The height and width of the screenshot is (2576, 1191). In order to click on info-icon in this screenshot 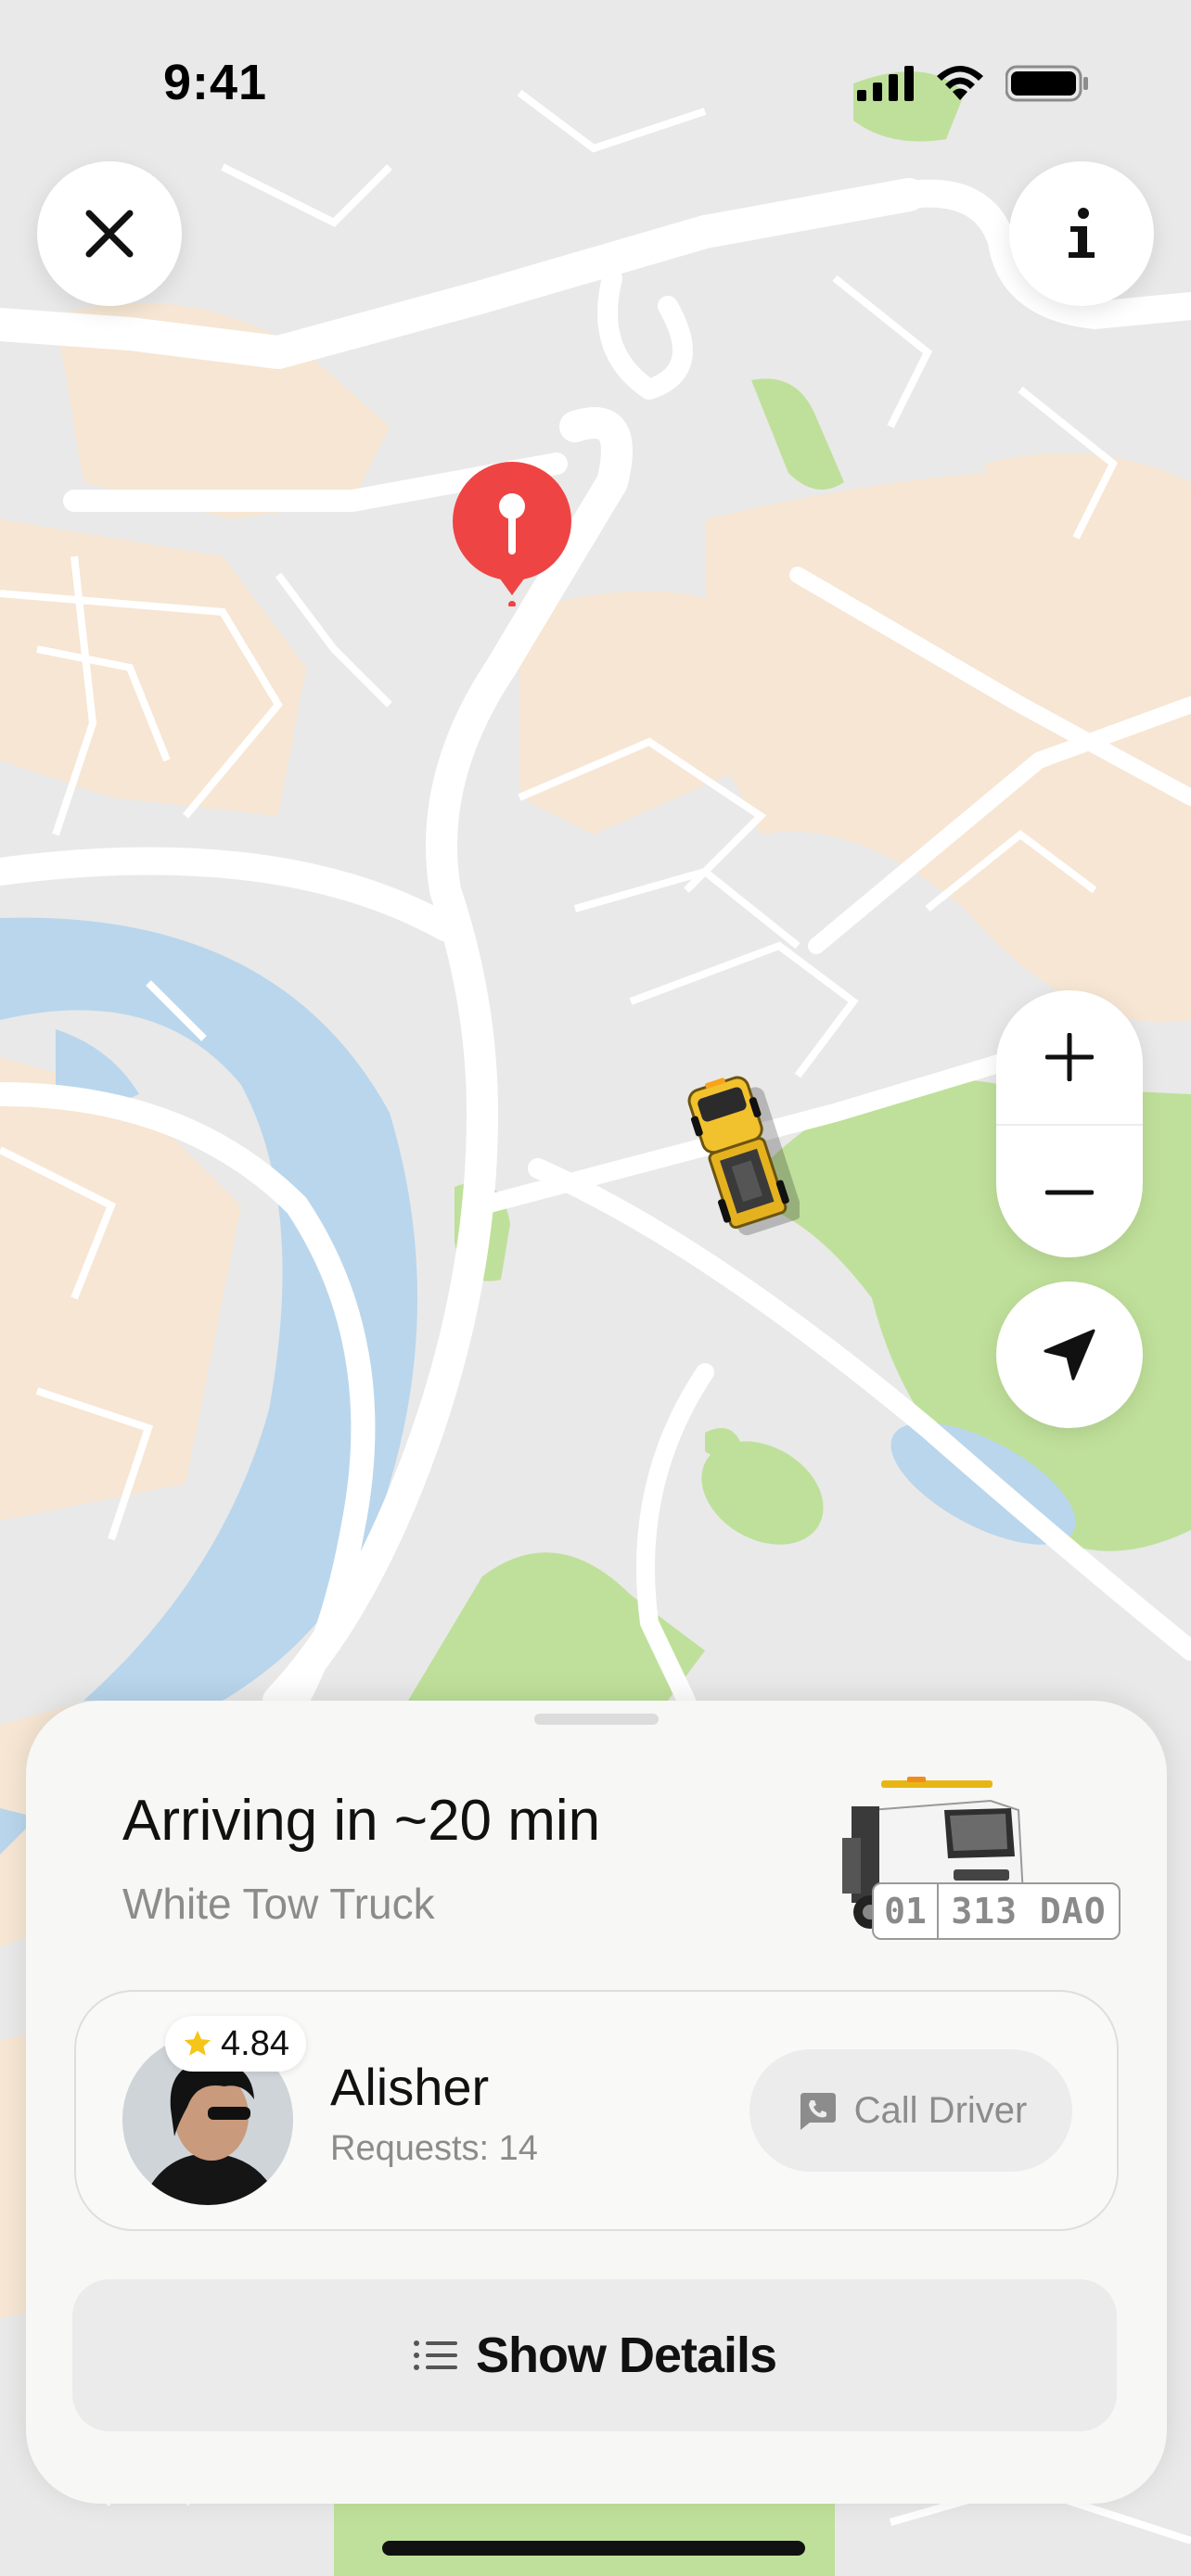, I will do `click(1082, 233)`.